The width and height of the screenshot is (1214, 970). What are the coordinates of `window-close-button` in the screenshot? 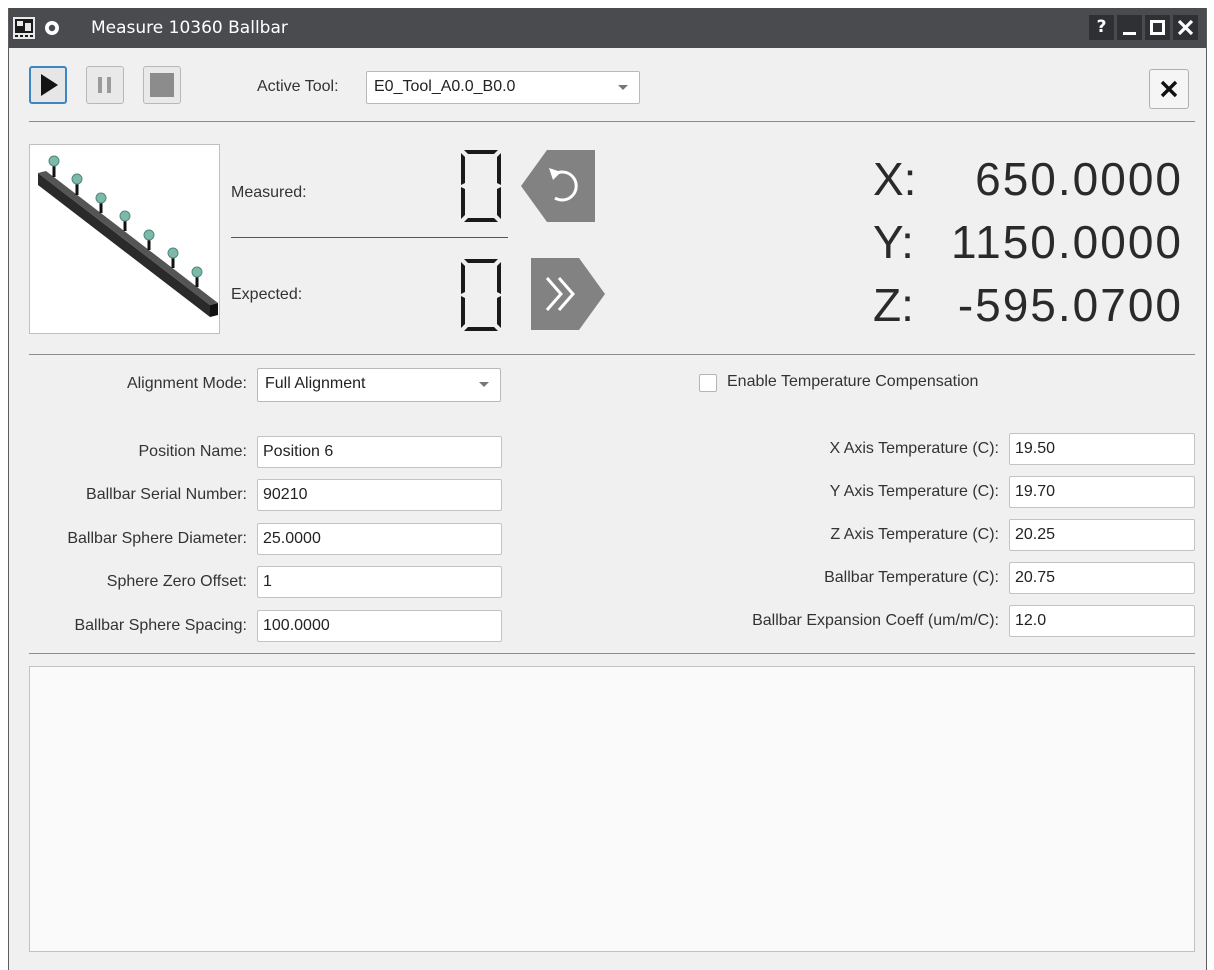 It's located at (1185, 27).